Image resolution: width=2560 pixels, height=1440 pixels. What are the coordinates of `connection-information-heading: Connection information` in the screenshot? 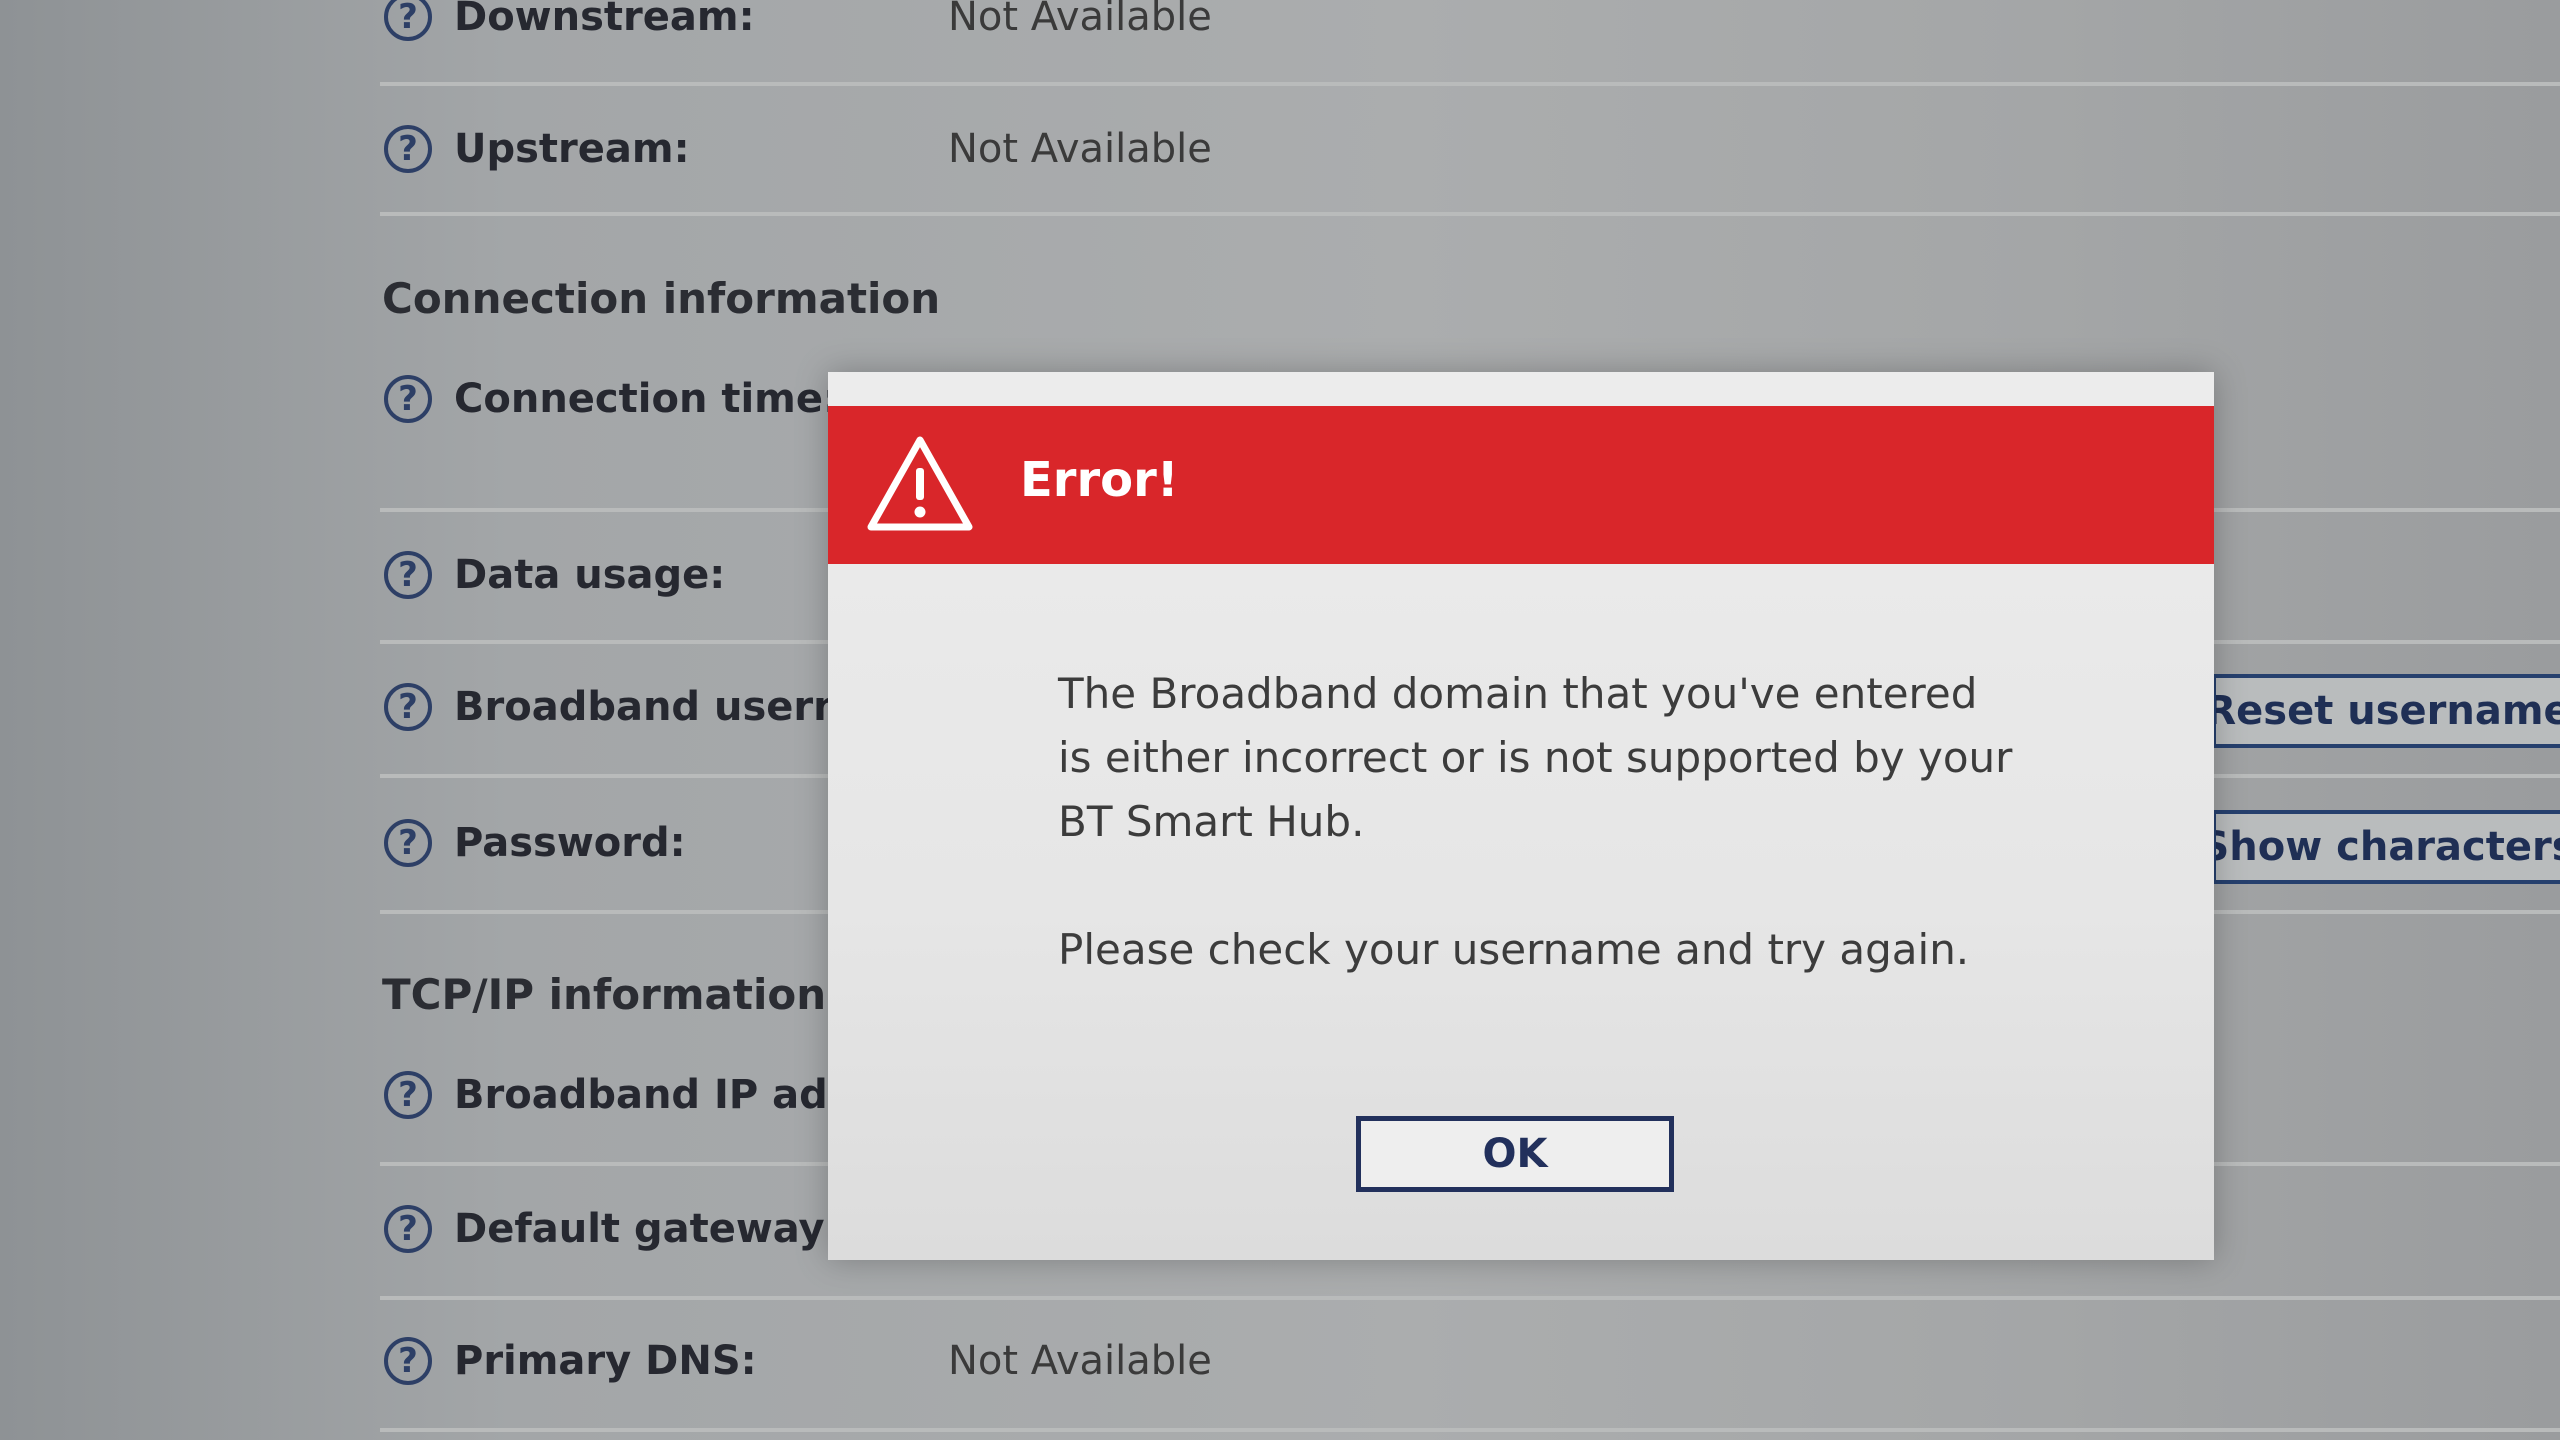 It's located at (661, 298).